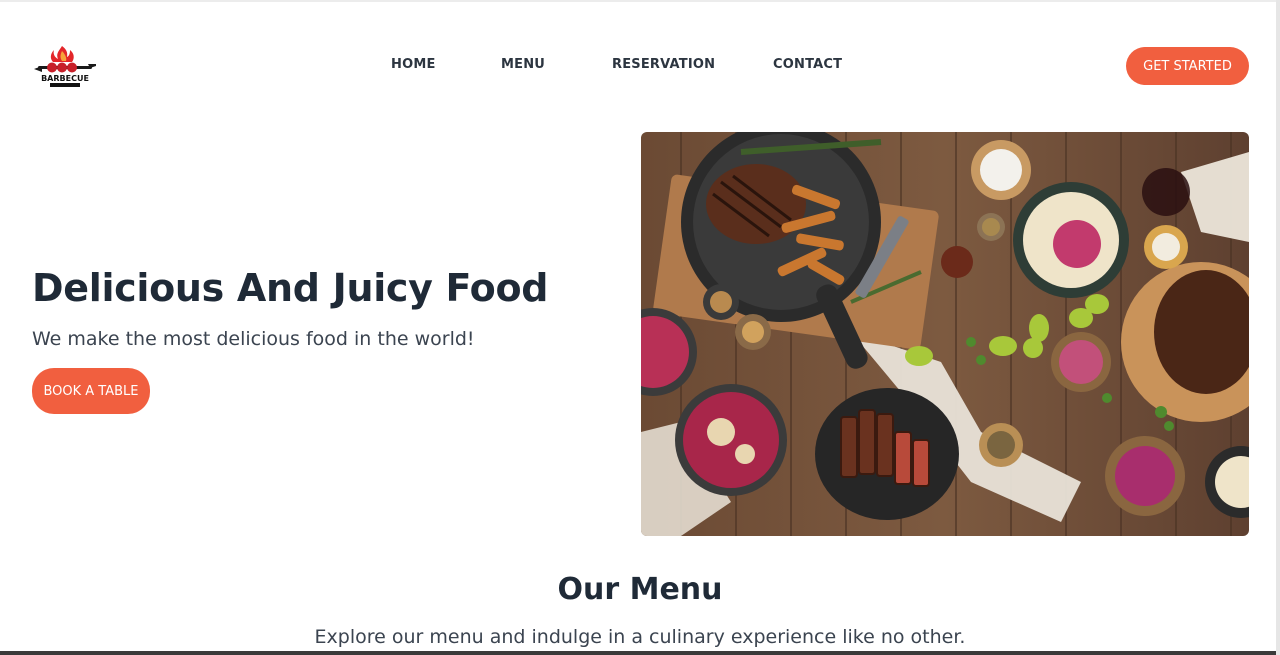  What do you see at coordinates (663, 64) in the screenshot?
I see `nav-reservation: RESERVATION` at bounding box center [663, 64].